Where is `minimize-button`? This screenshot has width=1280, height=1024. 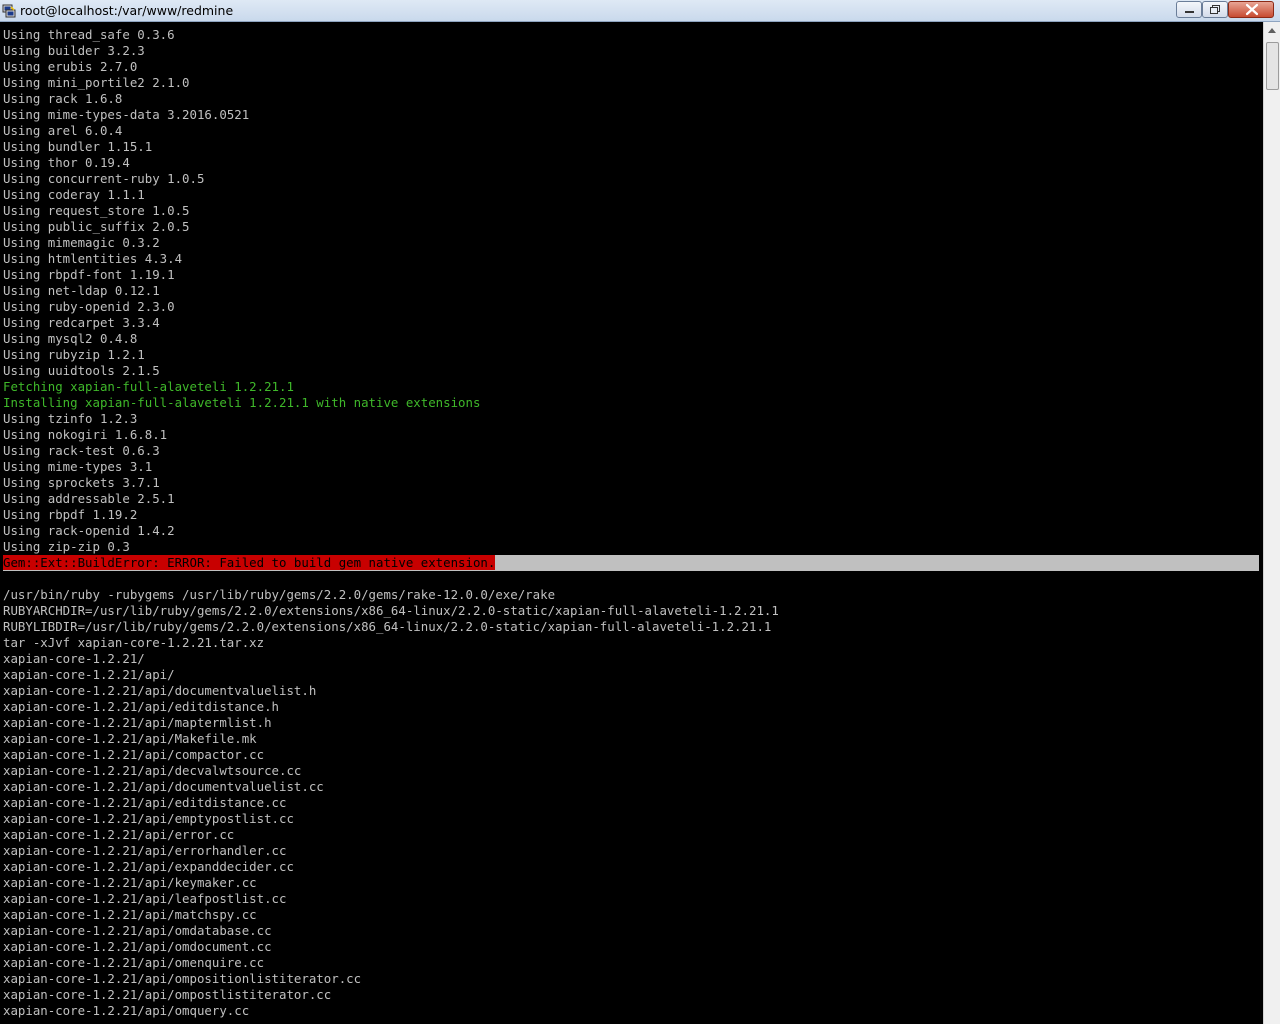 minimize-button is located at coordinates (1189, 9).